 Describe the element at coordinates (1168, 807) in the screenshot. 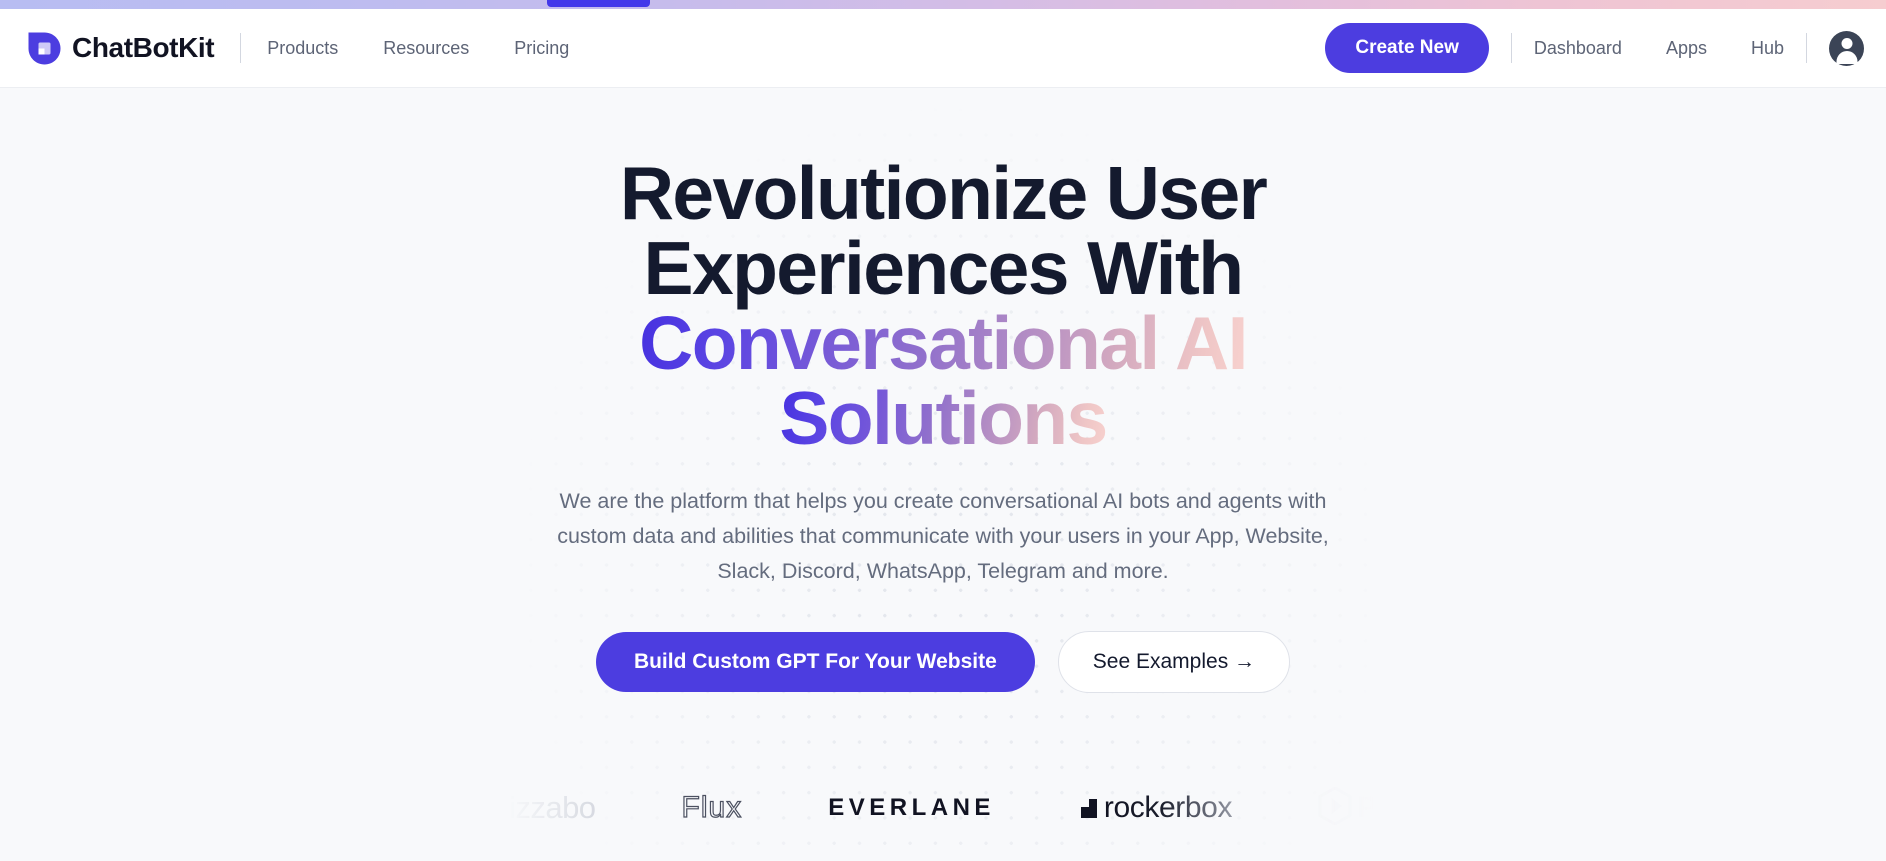

I see `logo-rockerbox-text: rockerbox` at that location.